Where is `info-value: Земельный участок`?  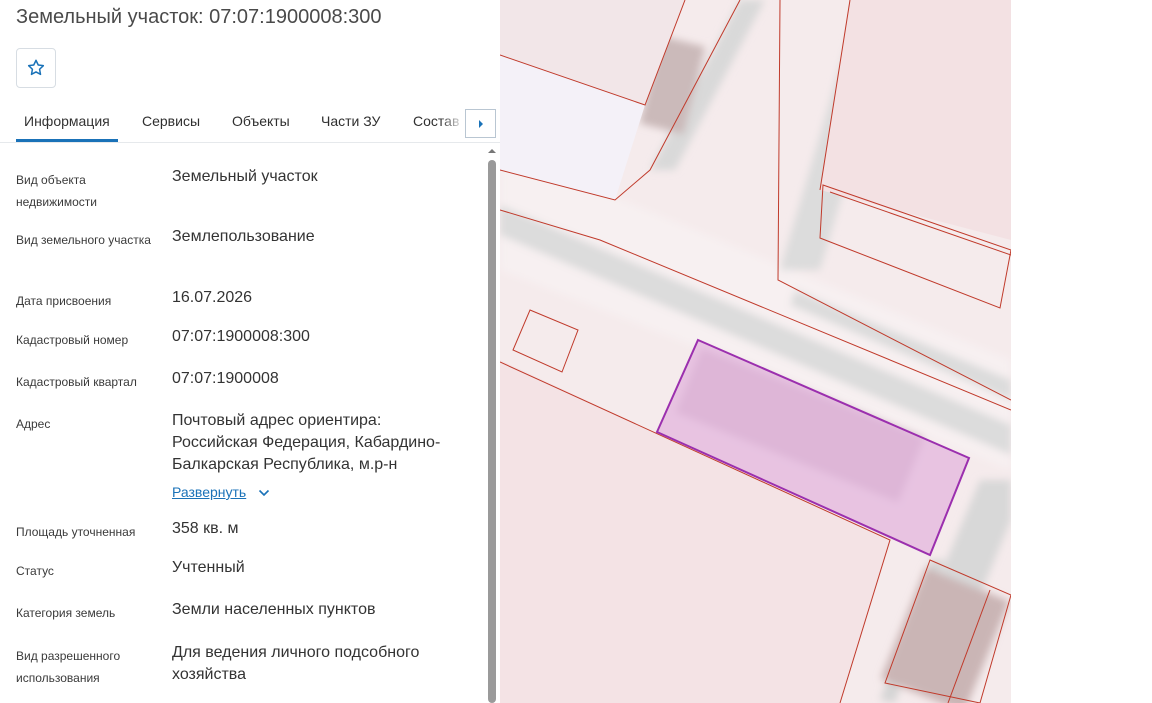
info-value: Земельный участок is located at coordinates (245, 176).